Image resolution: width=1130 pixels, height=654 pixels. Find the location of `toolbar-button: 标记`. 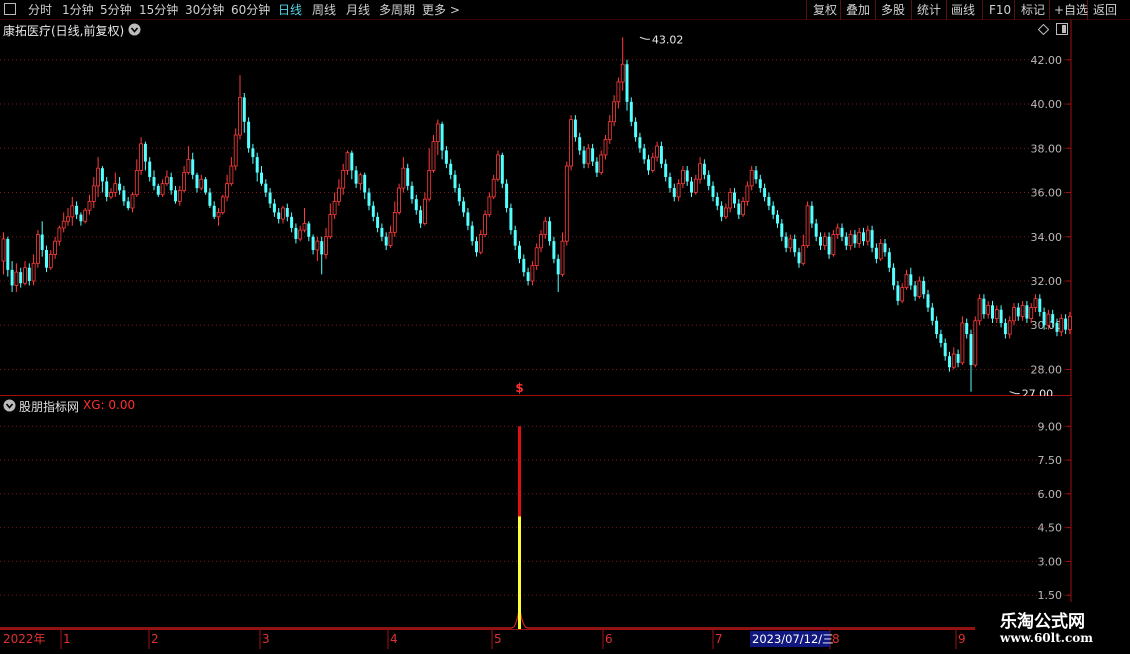

toolbar-button: 标记 is located at coordinates (1033, 10).